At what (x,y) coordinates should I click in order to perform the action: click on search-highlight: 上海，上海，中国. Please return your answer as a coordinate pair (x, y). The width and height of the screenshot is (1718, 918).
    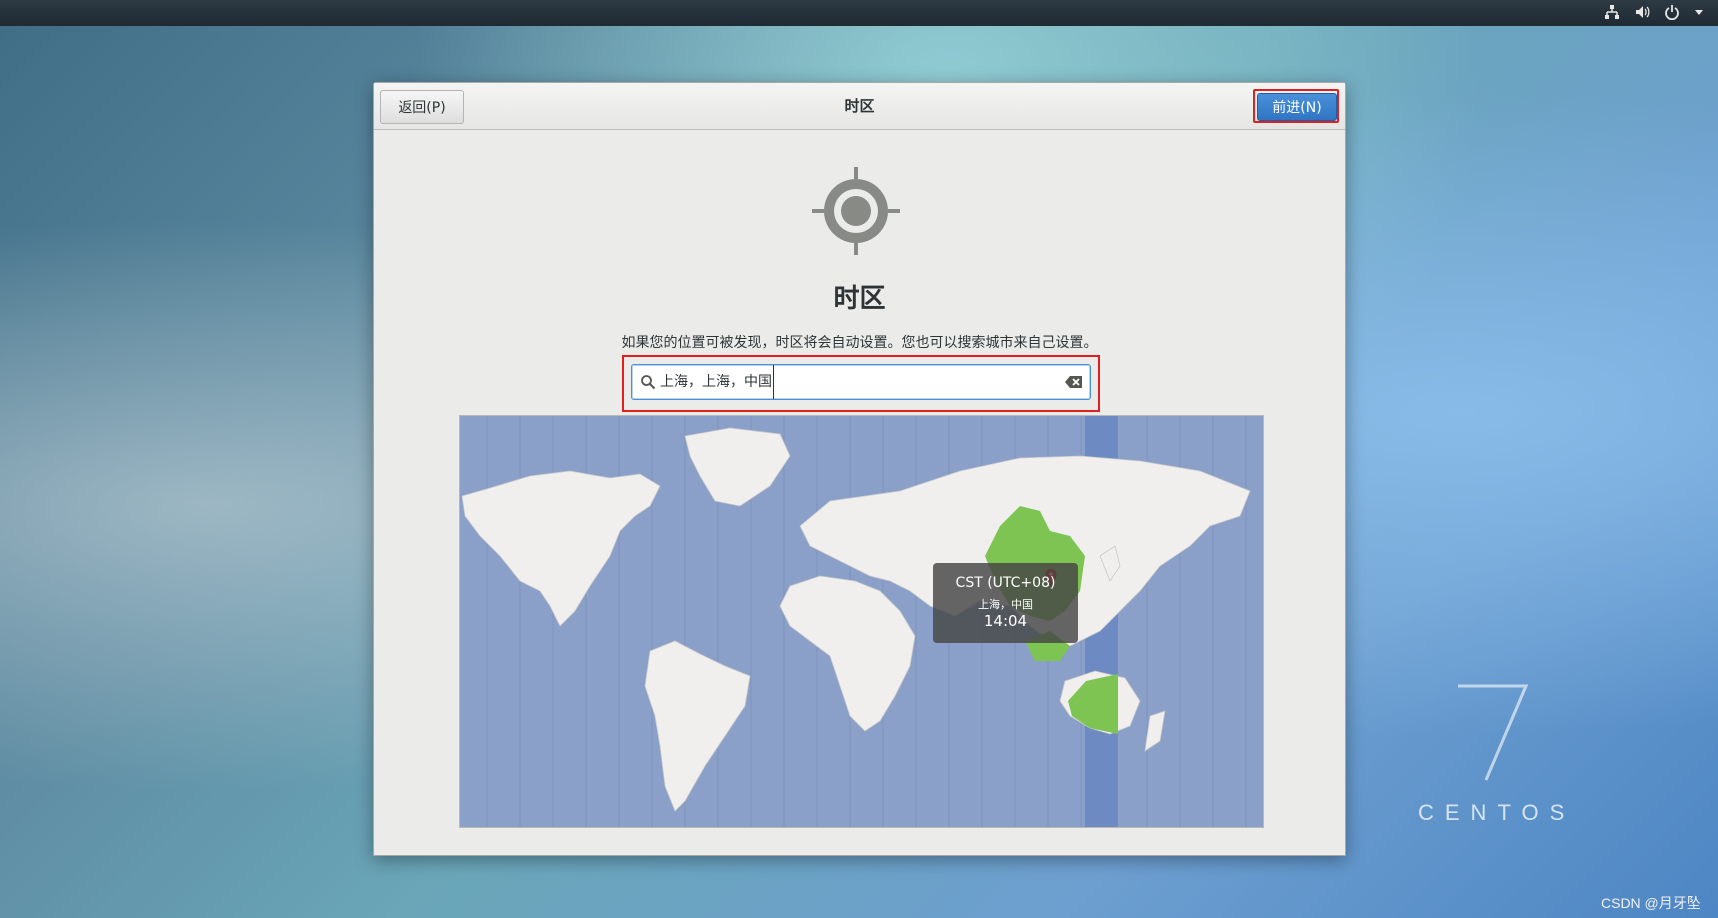
    Looking at the image, I should click on (861, 383).